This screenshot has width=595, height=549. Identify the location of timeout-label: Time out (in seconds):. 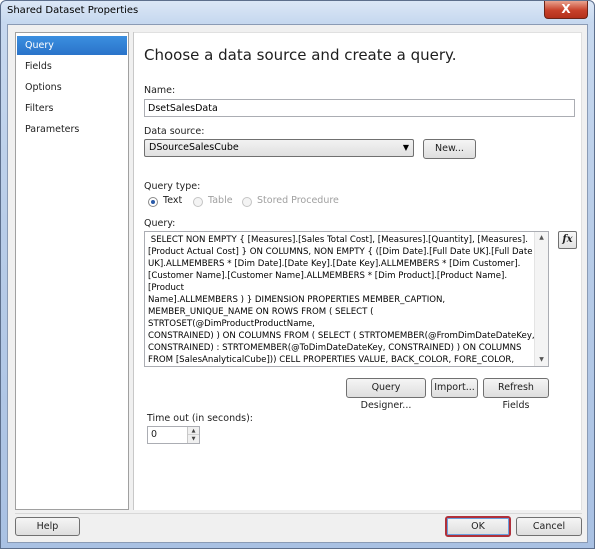
(200, 418).